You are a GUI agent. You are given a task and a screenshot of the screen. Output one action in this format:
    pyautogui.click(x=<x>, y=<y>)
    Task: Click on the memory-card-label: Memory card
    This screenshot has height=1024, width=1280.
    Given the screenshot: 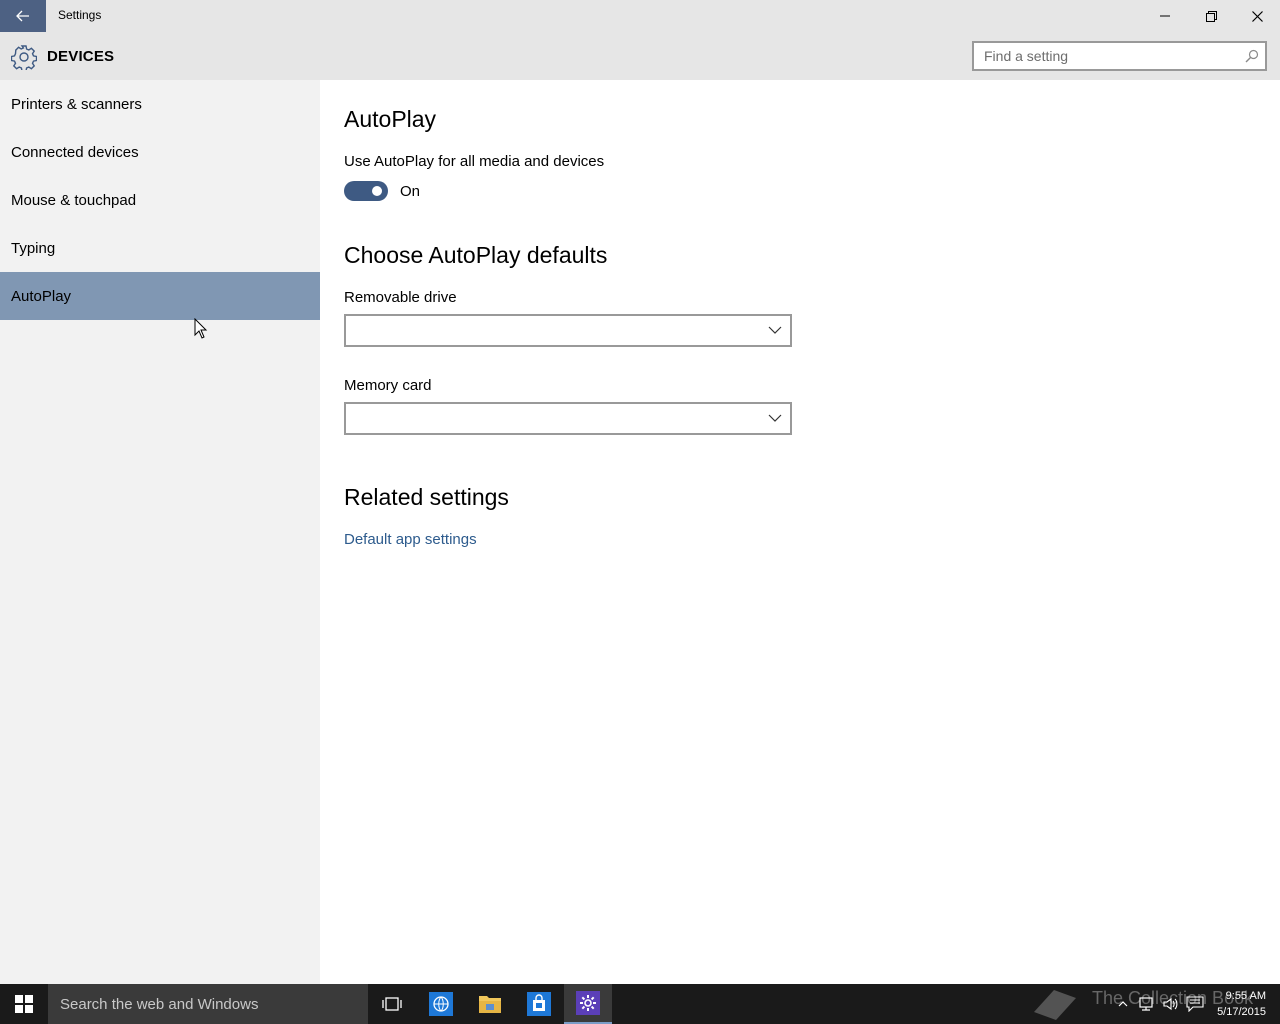 What is the action you would take?
    pyautogui.click(x=388, y=385)
    